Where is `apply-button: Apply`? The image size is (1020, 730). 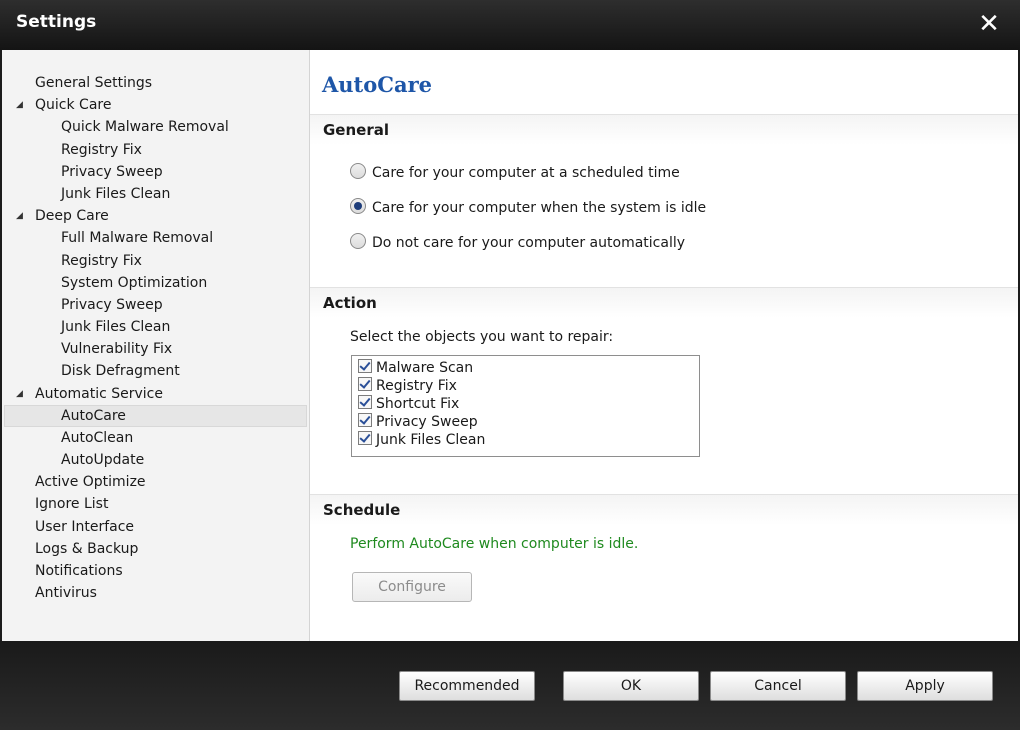 apply-button: Apply is located at coordinates (925, 686).